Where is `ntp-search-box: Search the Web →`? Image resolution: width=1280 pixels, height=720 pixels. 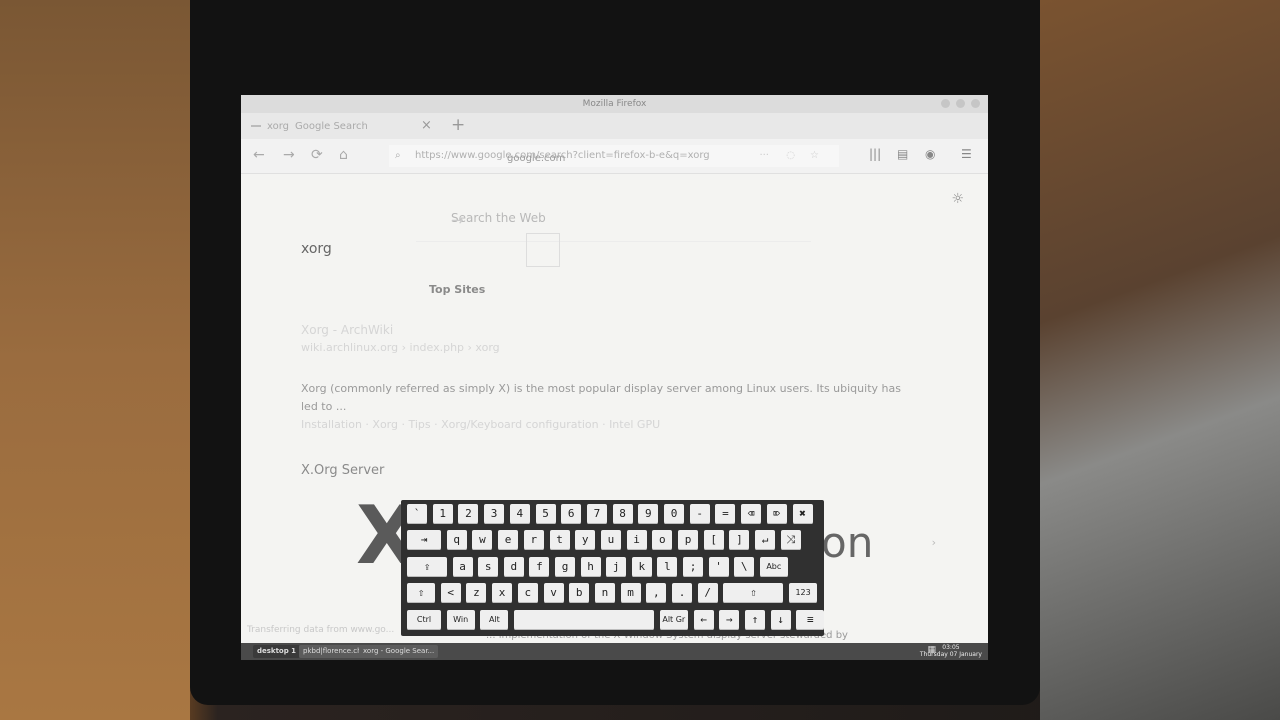
ntp-search-box: Search the Web → is located at coordinates (613, 221).